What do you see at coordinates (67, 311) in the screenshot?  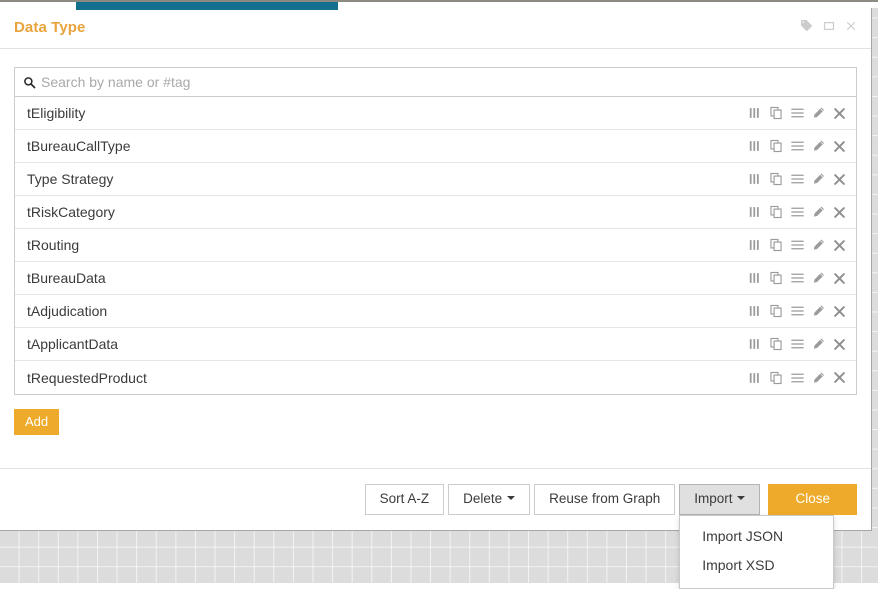 I see `datatype-name: tAdjudication` at bounding box center [67, 311].